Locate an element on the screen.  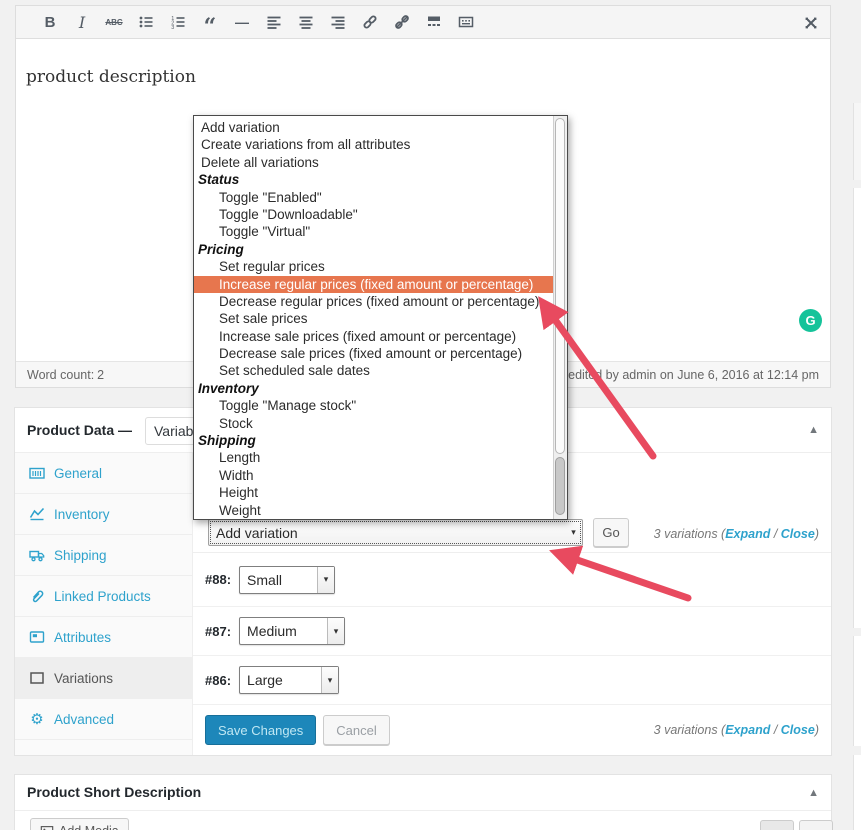
tab-label: General is located at coordinates (78, 473).